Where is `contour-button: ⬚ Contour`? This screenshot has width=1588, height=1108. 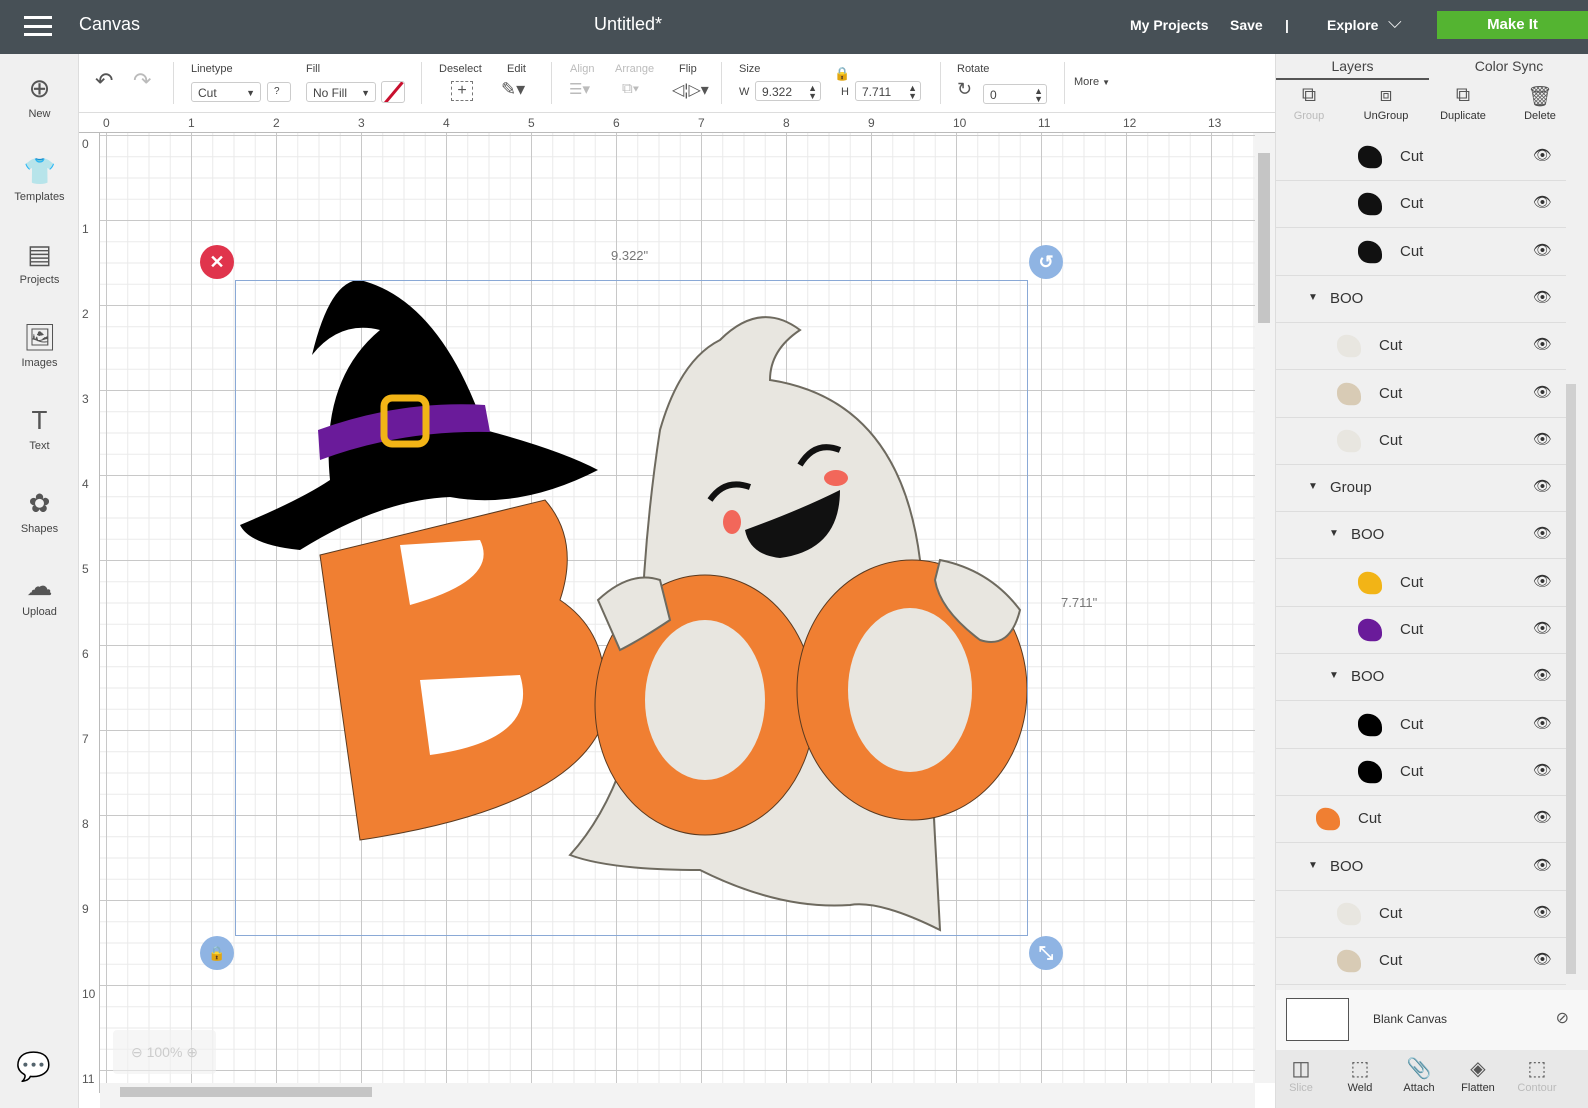
contour-button: ⬚ Contour is located at coordinates (1537, 1075).